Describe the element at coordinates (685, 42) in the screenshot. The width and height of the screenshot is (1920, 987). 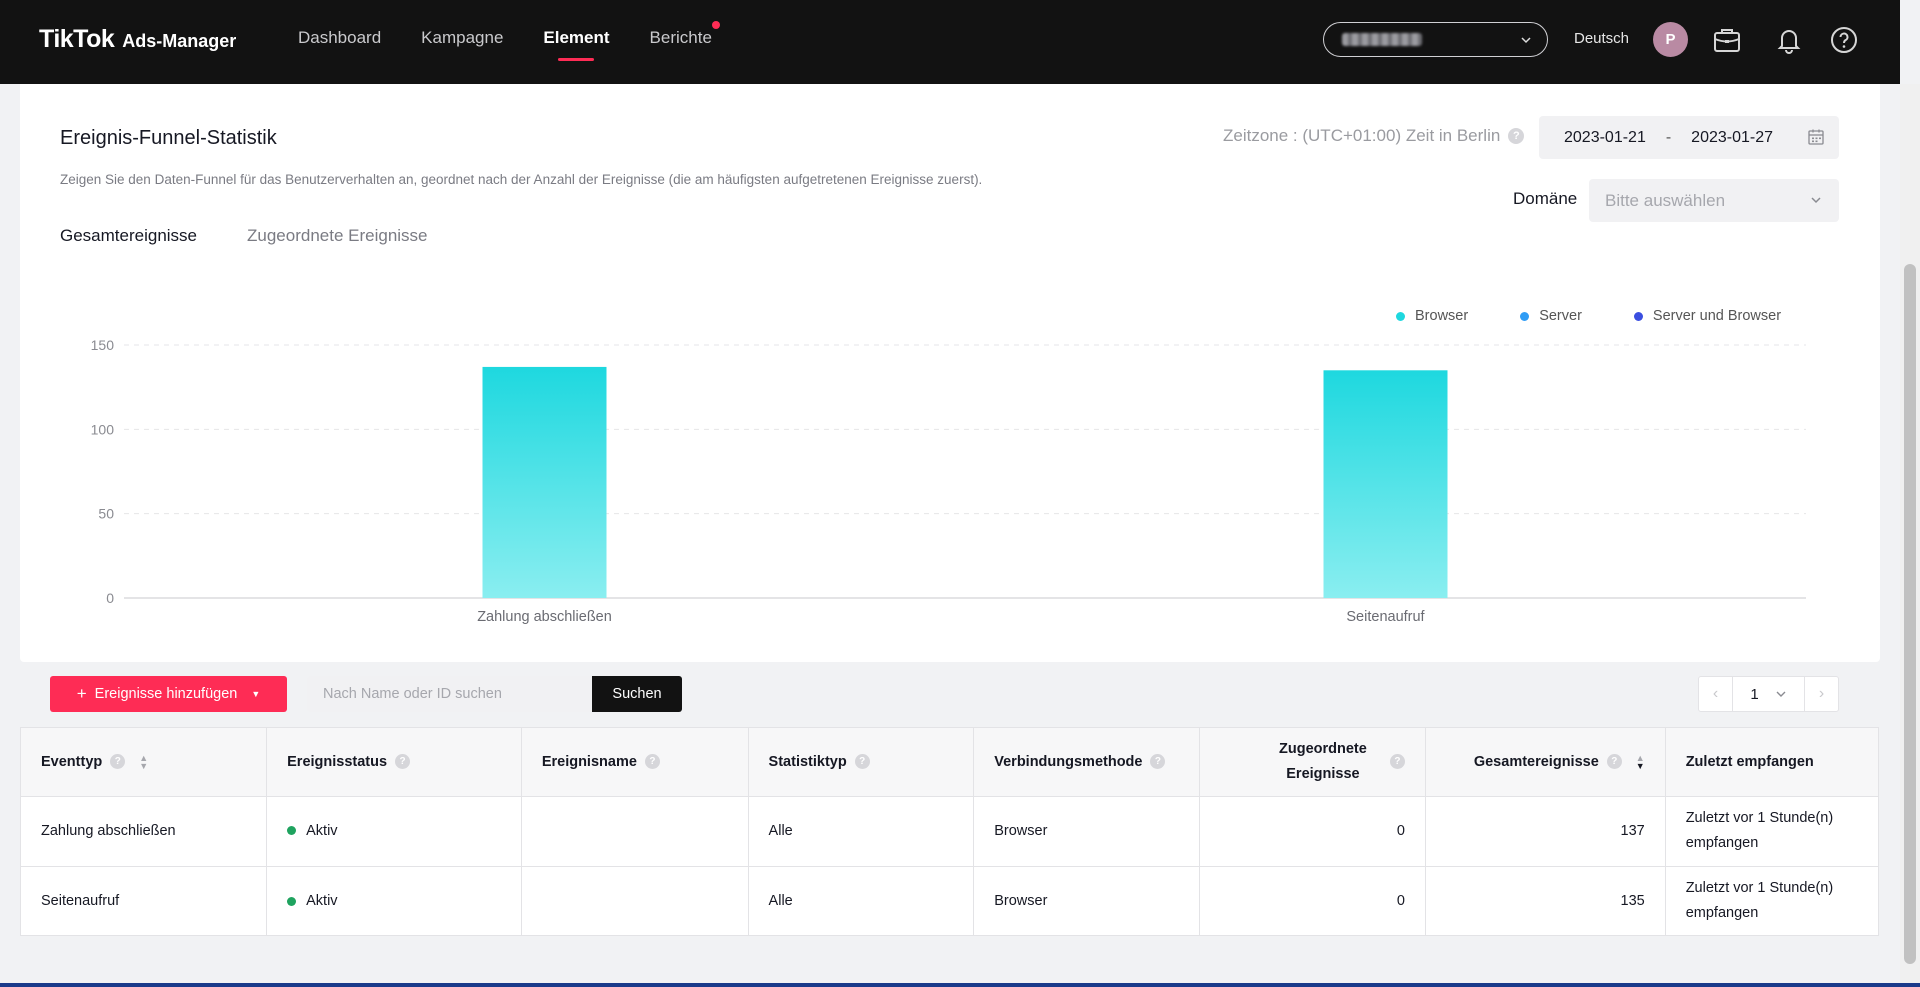
I see `nav-berichte: Berichte` at that location.